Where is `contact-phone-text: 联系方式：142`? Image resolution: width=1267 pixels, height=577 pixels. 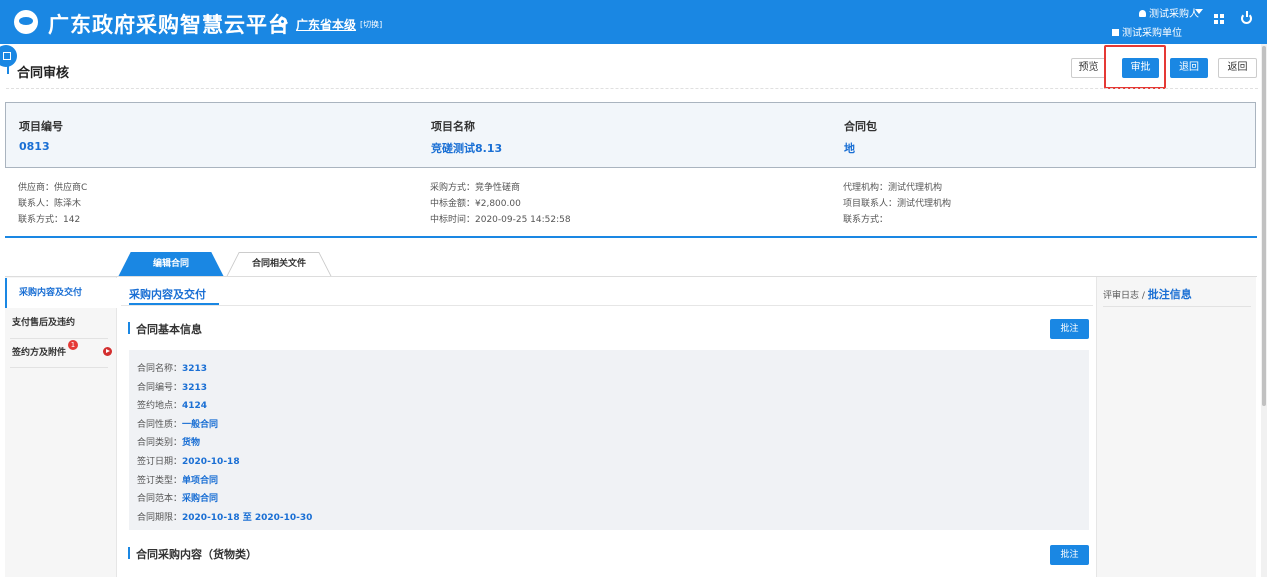
contact-phone-text: 联系方式：142 is located at coordinates (49, 220).